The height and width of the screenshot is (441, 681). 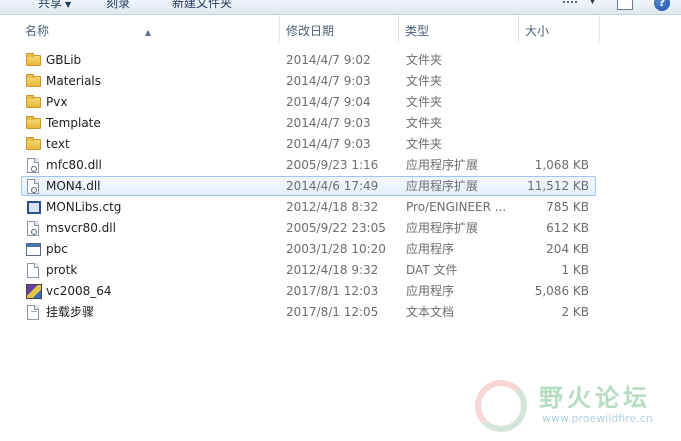 I want to click on file-name: msvcr80.dll, so click(x=81, y=228).